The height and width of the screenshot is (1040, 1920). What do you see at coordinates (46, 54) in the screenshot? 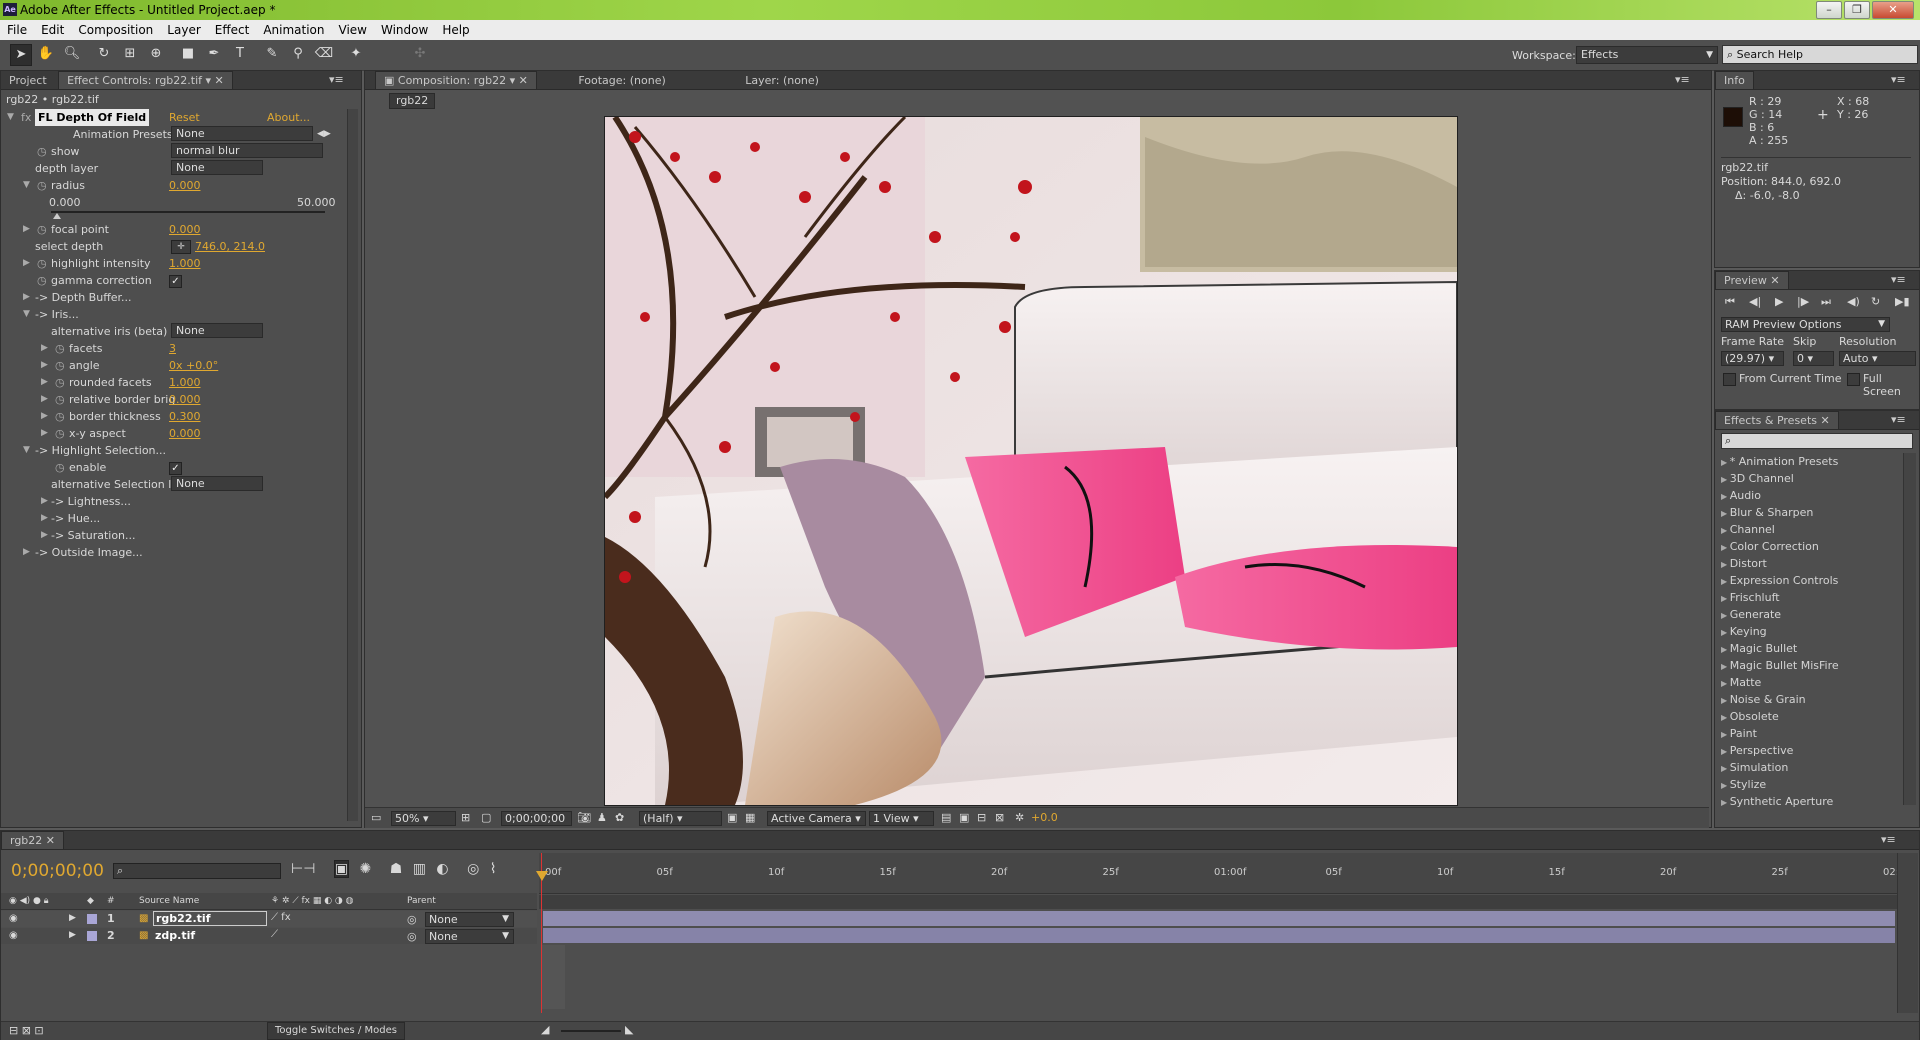
I see `hand-tool-icon: ✋` at bounding box center [46, 54].